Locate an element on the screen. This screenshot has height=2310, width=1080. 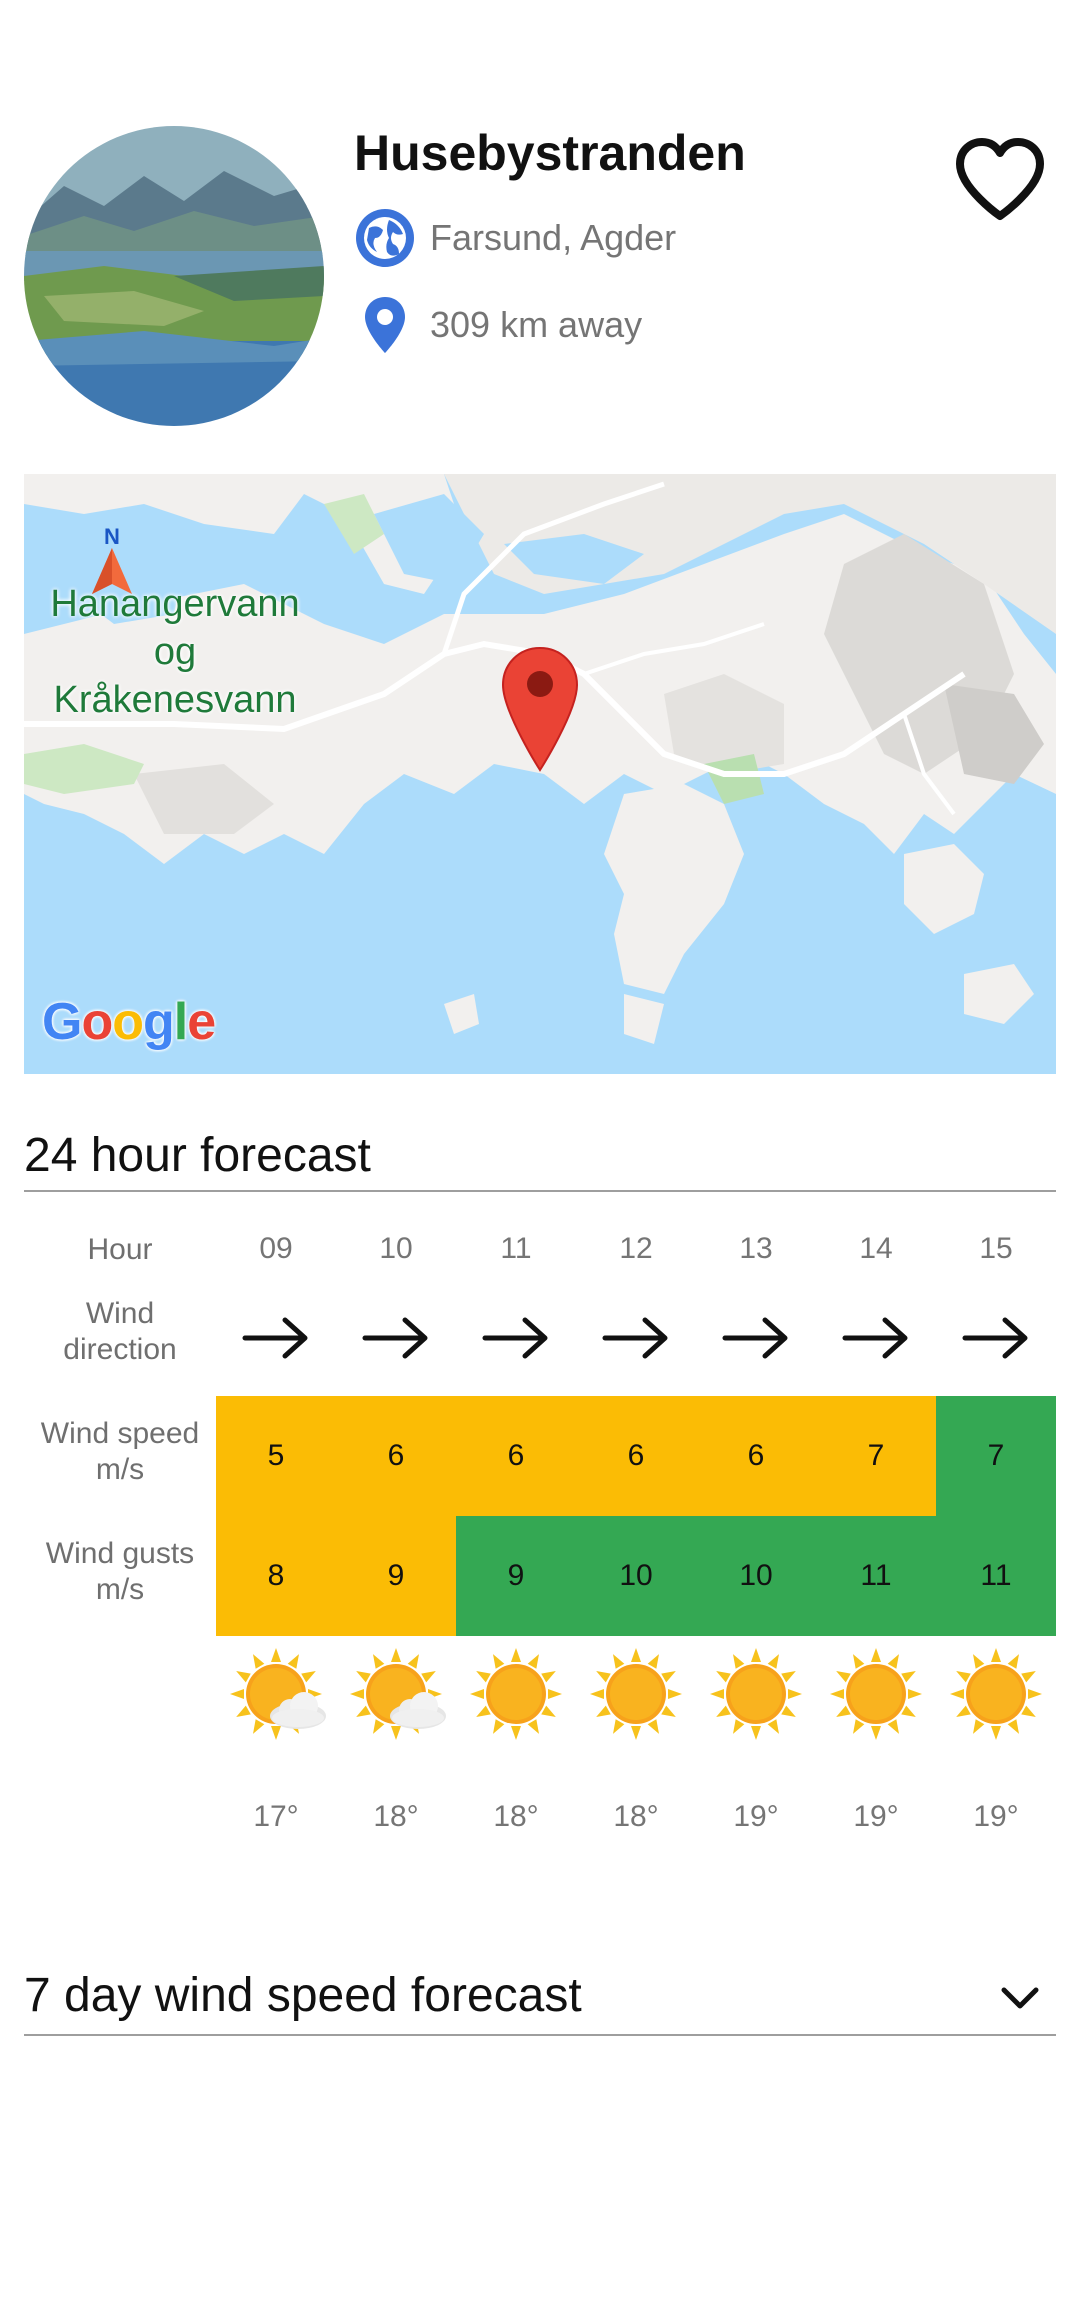
heart-icon is located at coordinates (1000, 179).